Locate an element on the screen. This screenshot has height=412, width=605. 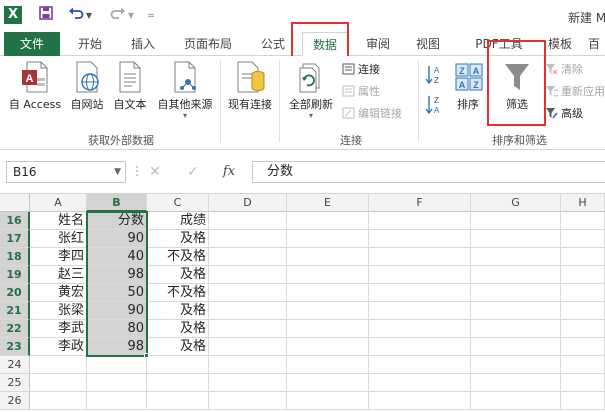
cell-h26 is located at coordinates (583, 401).